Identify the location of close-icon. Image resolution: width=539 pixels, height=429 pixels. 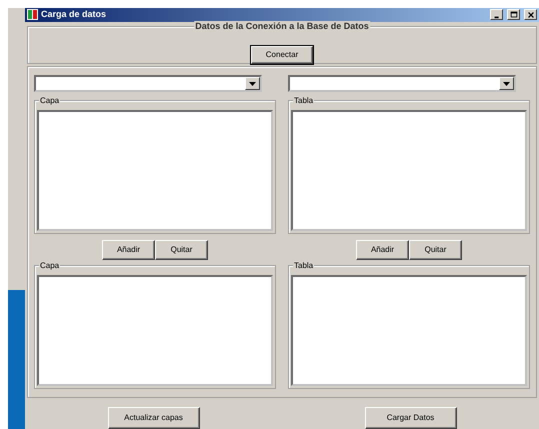
(530, 14).